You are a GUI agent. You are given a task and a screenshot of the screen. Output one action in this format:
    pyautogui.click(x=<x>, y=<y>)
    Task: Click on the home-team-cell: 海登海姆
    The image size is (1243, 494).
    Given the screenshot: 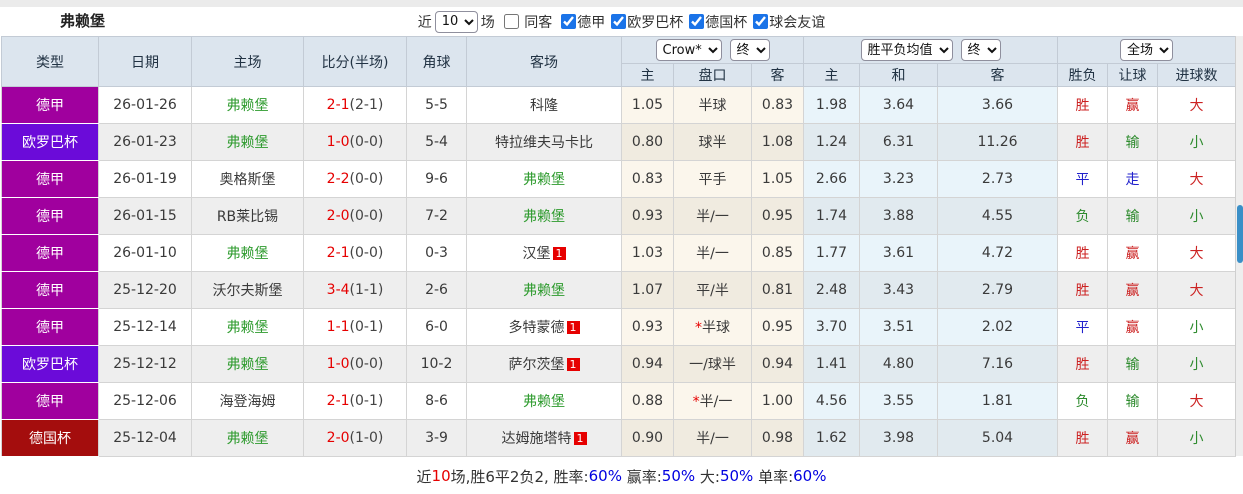 What is the action you would take?
    pyautogui.click(x=247, y=401)
    